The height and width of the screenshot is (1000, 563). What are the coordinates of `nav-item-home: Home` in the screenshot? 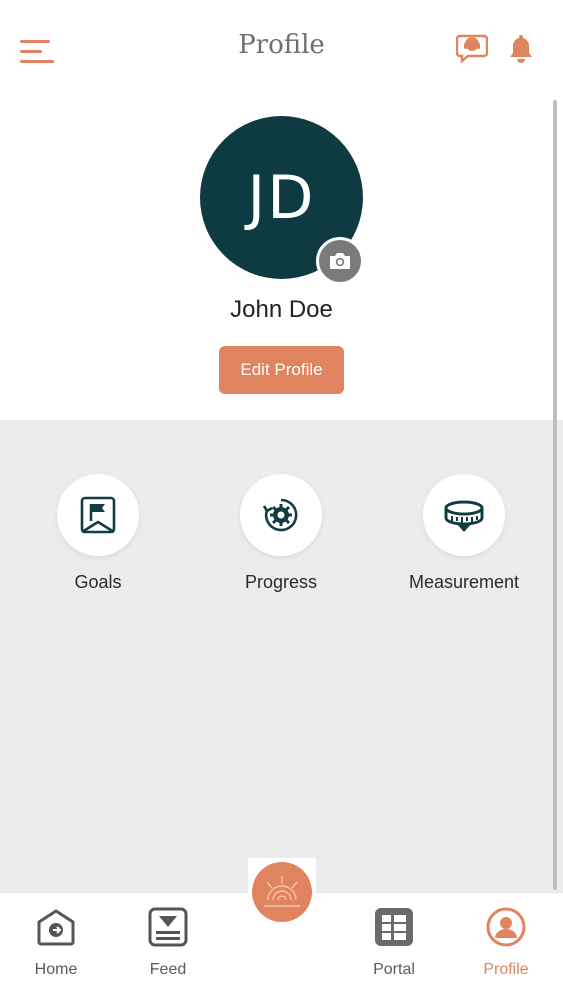 It's located at (56, 942).